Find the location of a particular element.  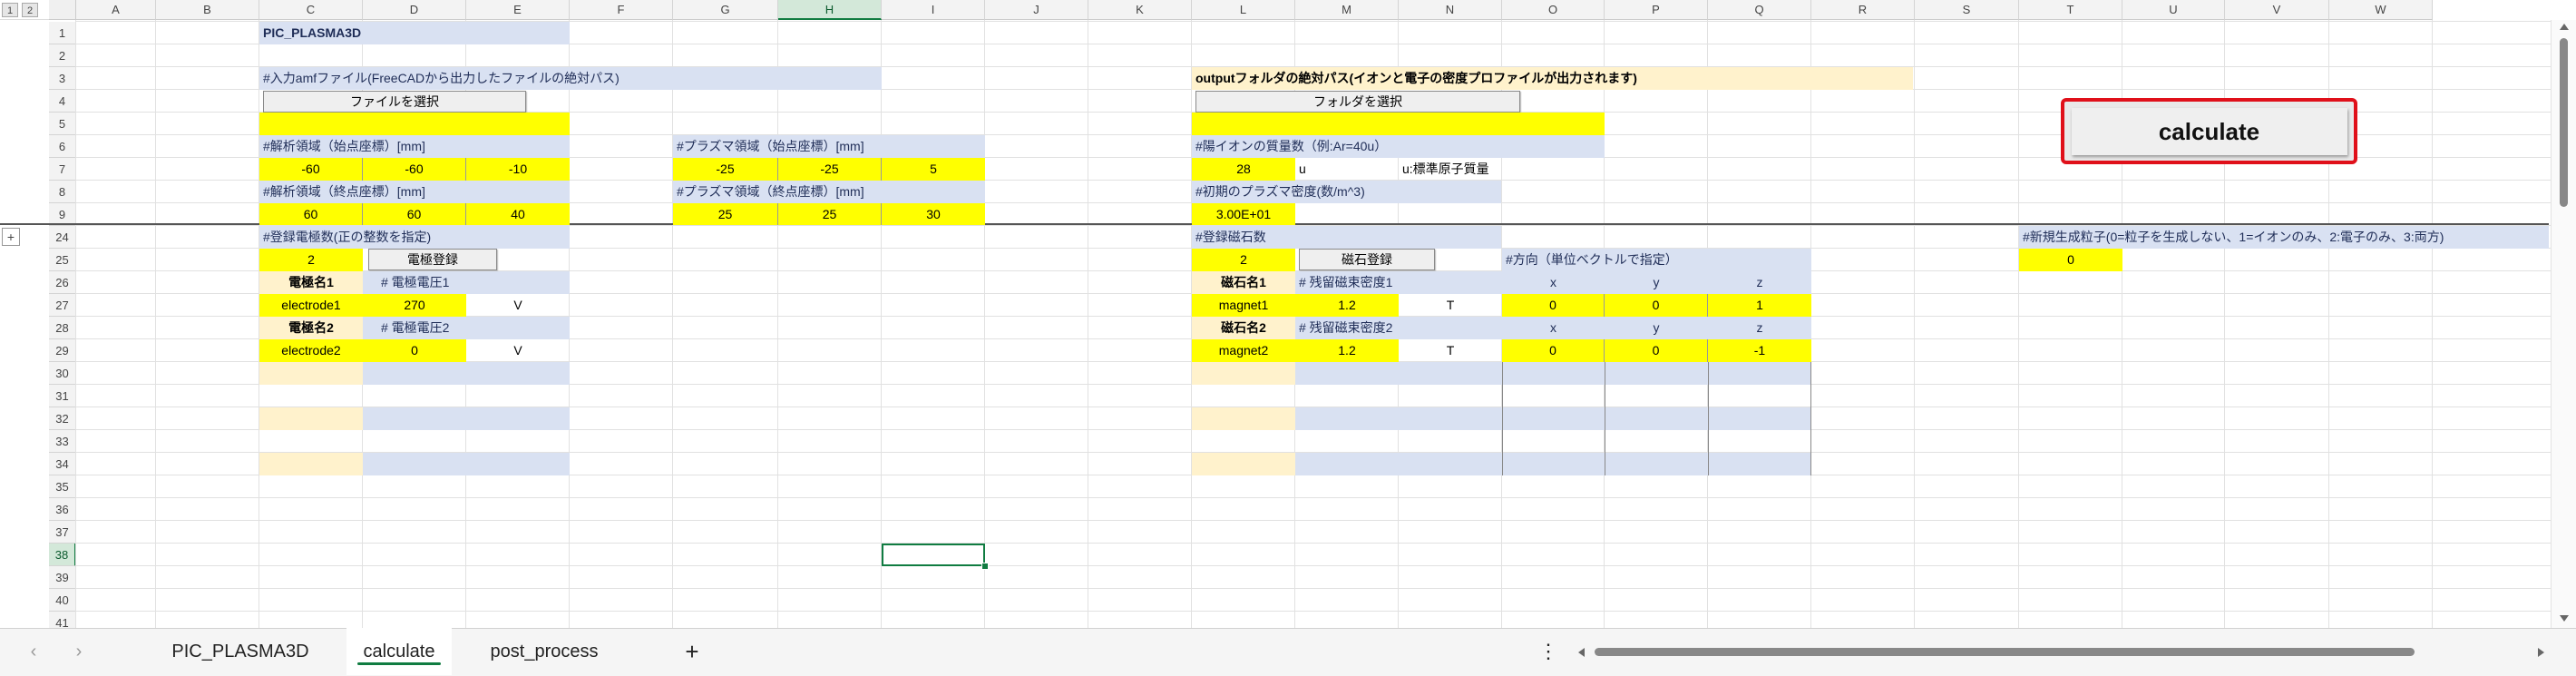

plasma-density-input: 3.00E+01 is located at coordinates (1243, 214).